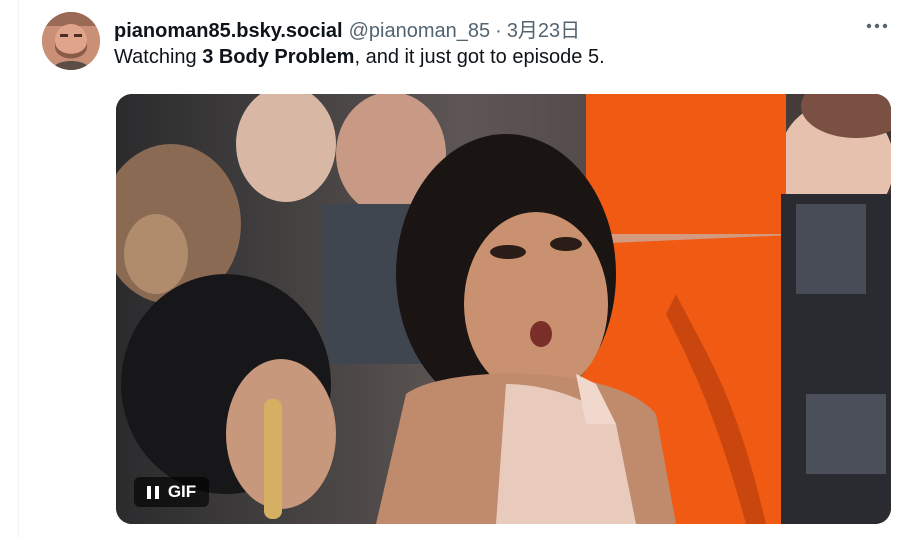  I want to click on gif-badge: GIF, so click(171, 492).